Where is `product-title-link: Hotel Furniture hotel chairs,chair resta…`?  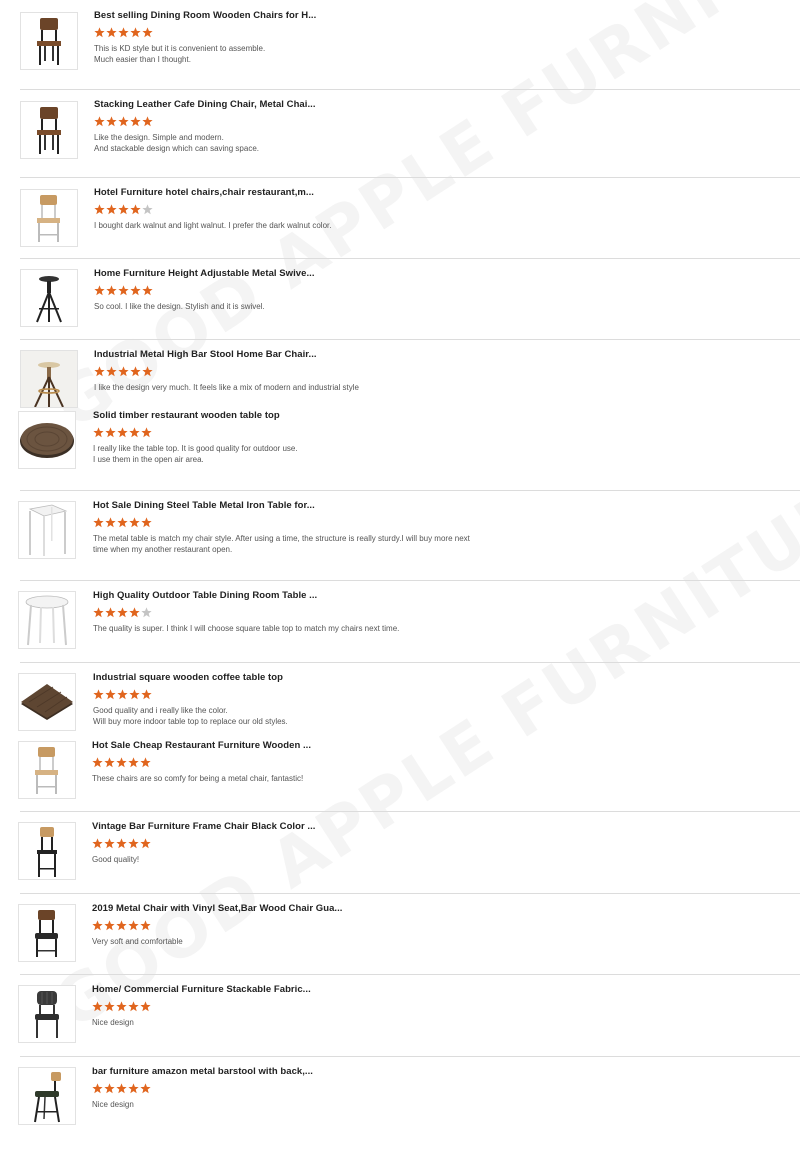
product-title-link: Hotel Furniture hotel chairs,chair resta… is located at coordinates (204, 192).